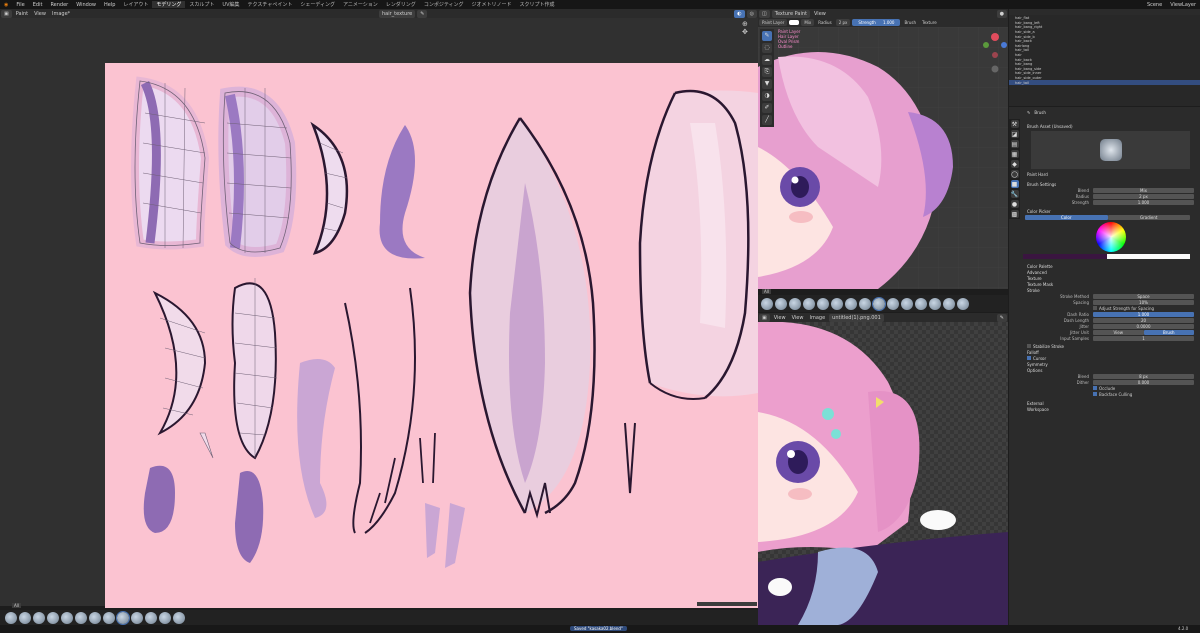 Image resolution: width=1200 pixels, height=633 pixels. What do you see at coordinates (201, 4) in the screenshot?
I see `workspace-tab-sculpt: スカルプト` at bounding box center [201, 4].